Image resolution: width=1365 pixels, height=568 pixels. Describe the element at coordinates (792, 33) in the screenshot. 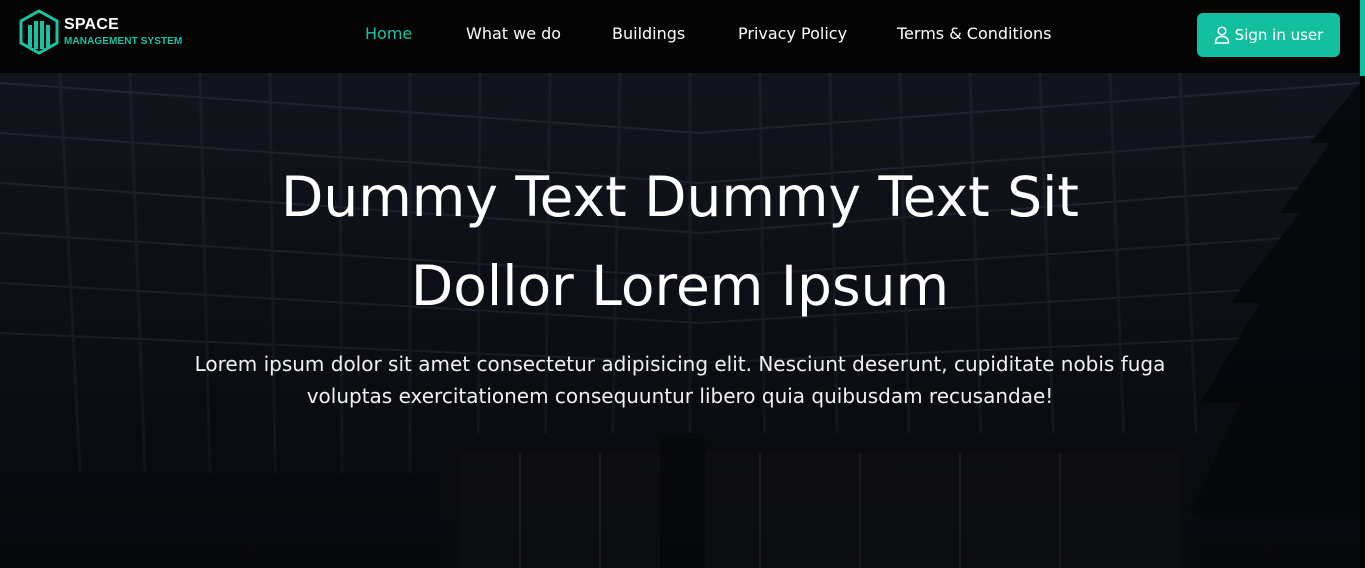

I see `nav-privacy-policy: Privacy Policy` at that location.